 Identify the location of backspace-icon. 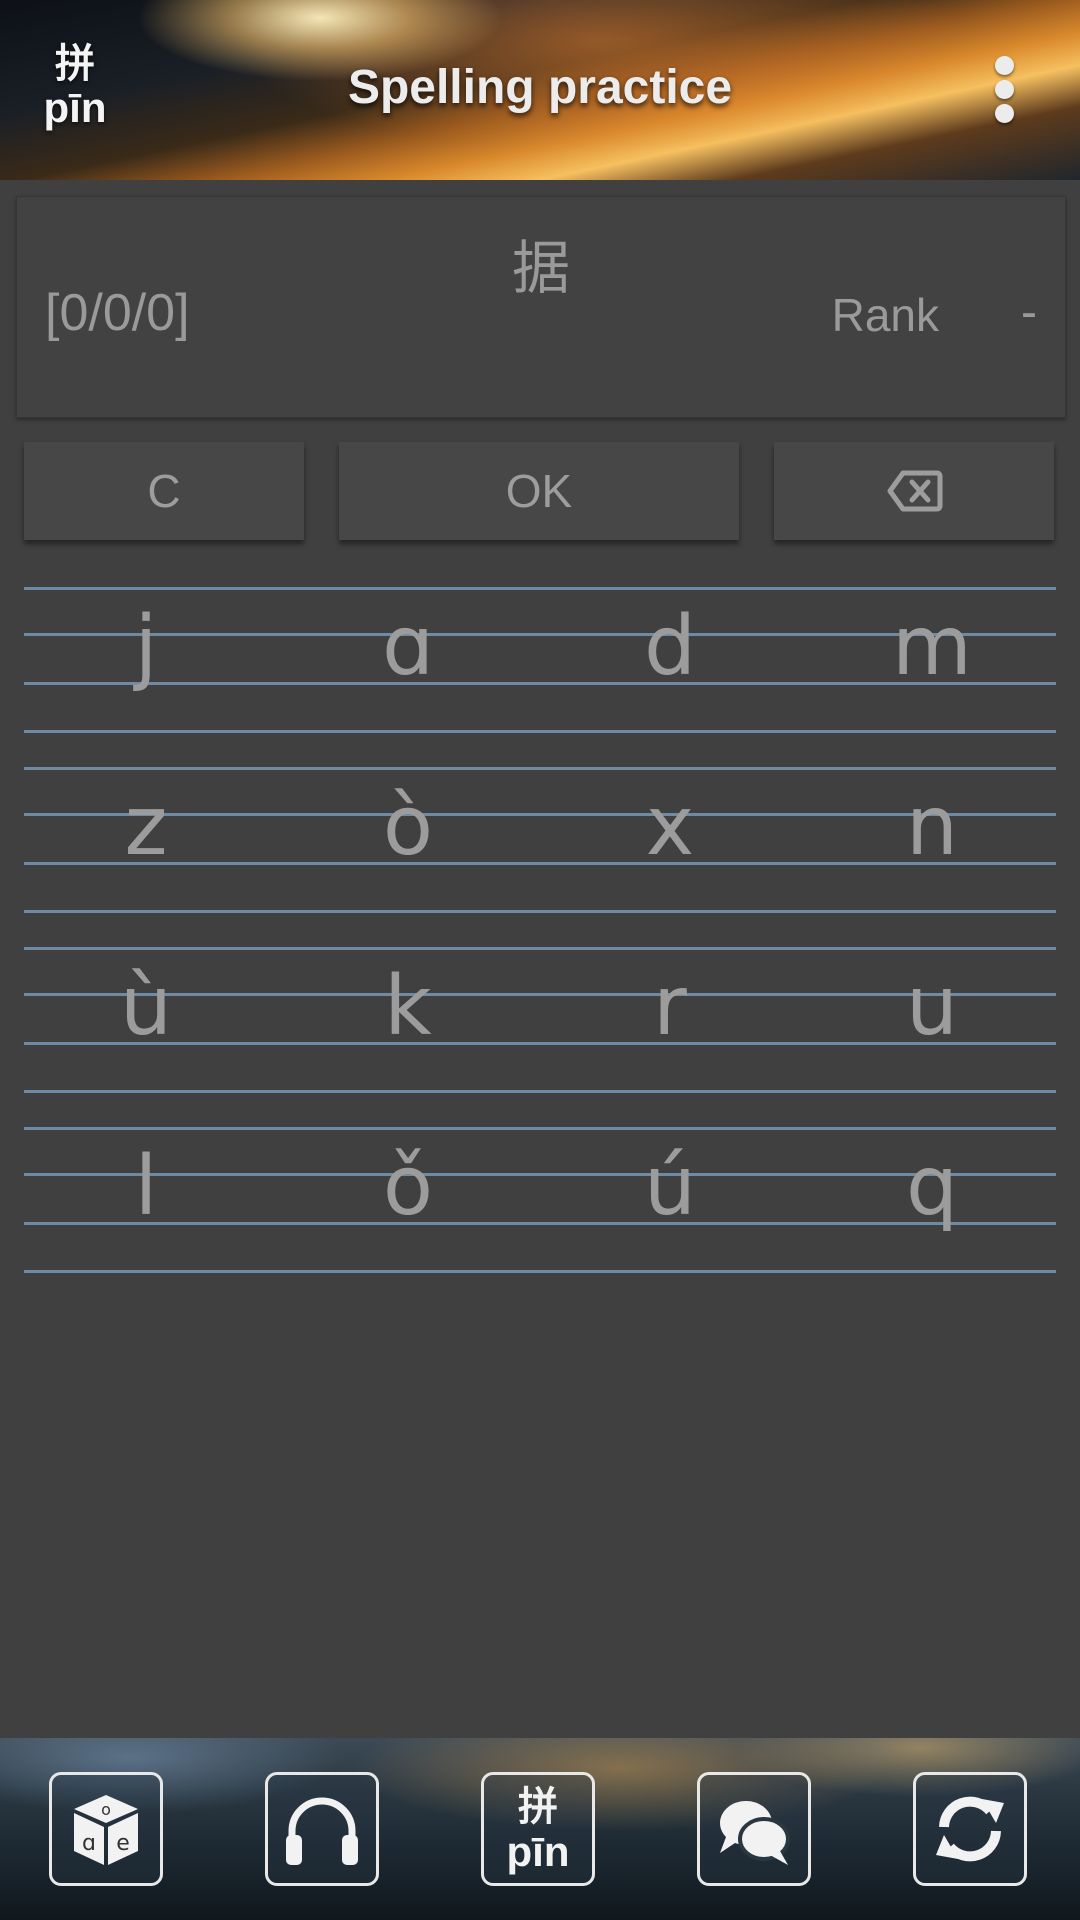
(915, 491).